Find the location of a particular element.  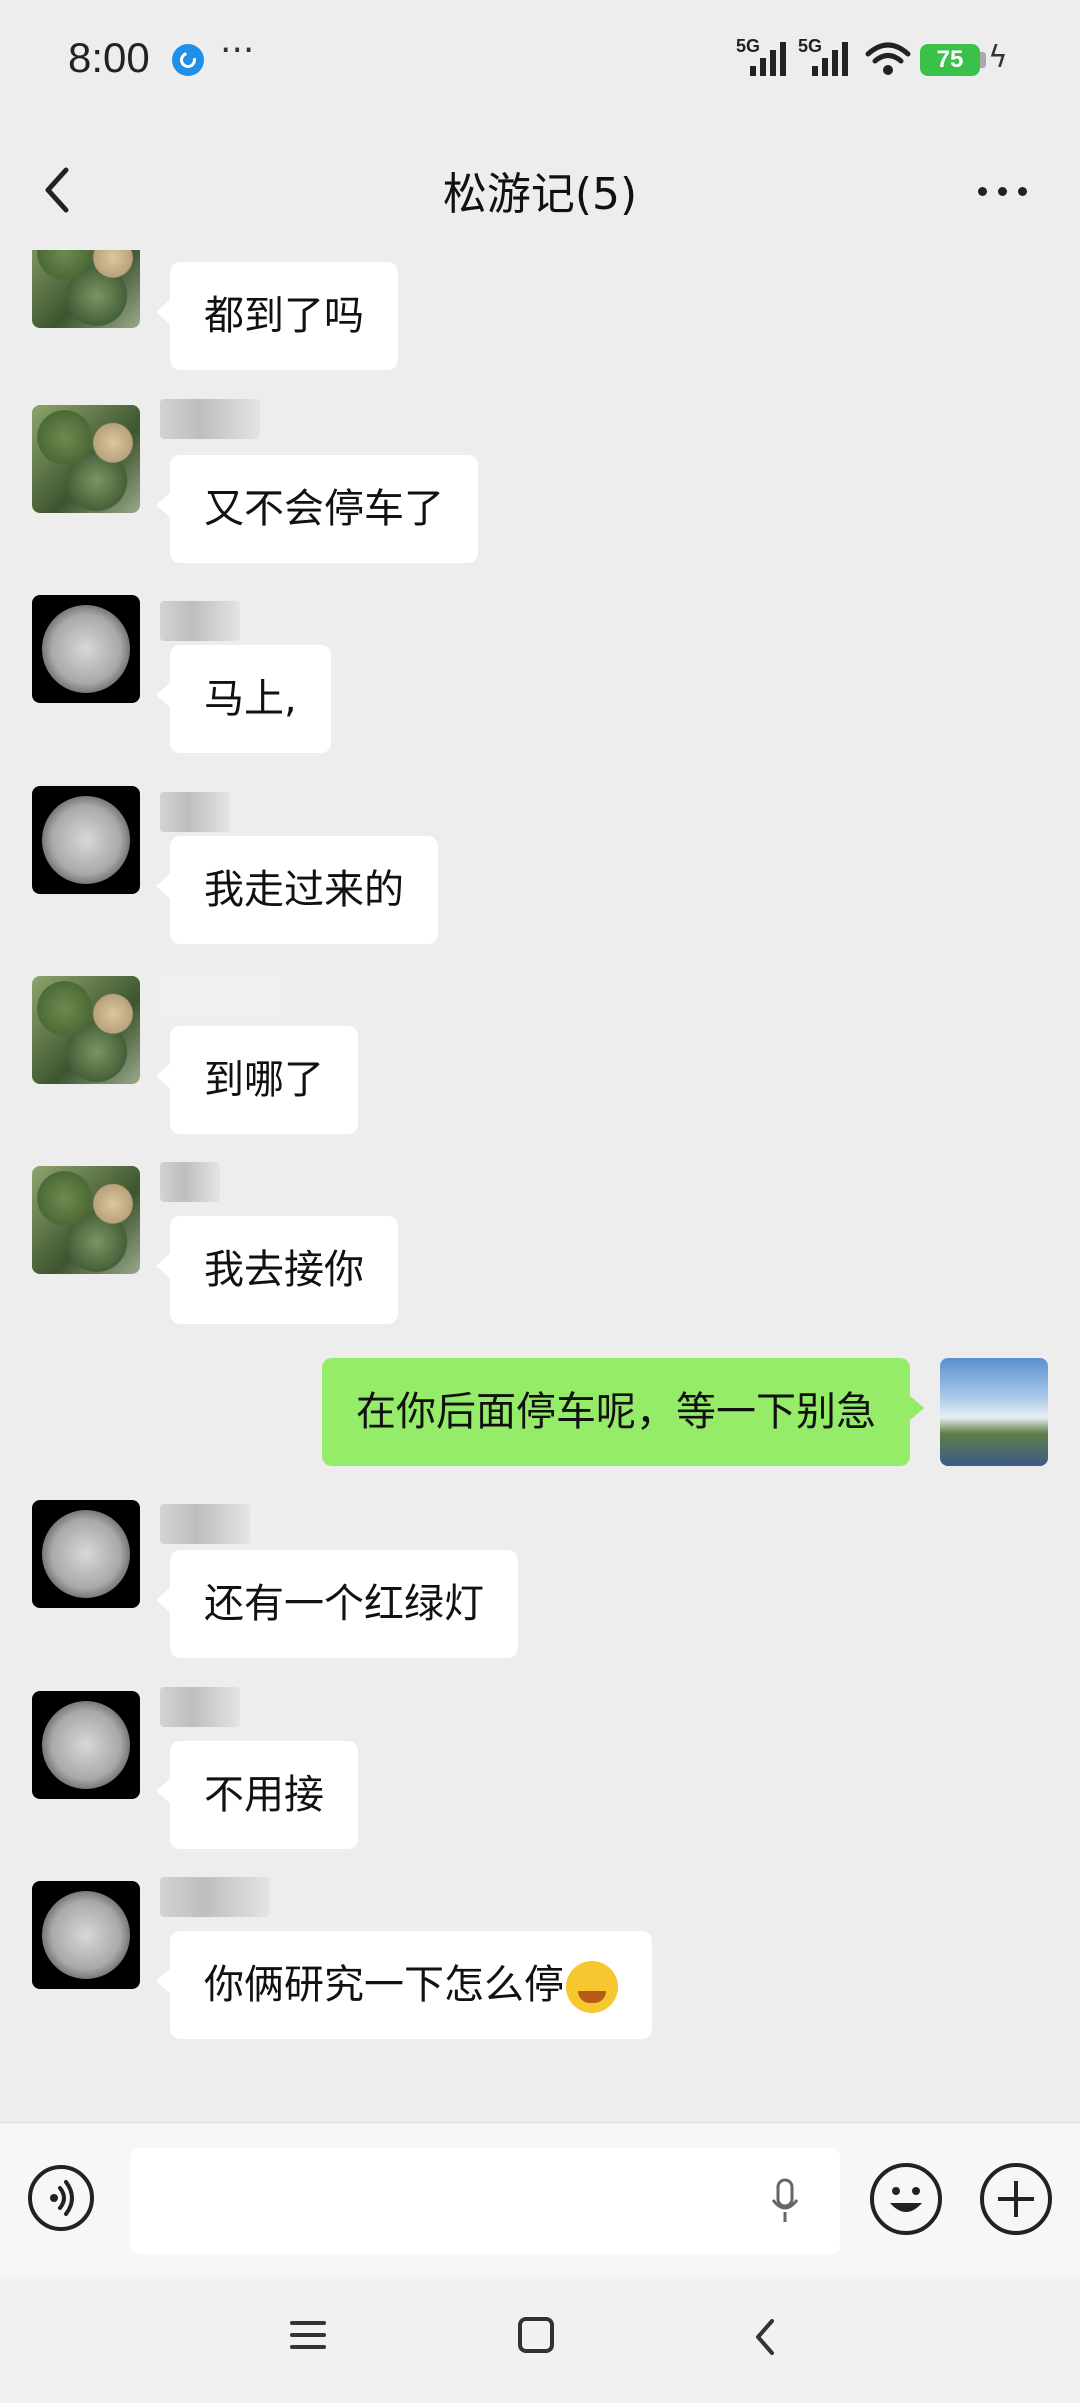

message-bubble: 你俩研究一下怎么停 is located at coordinates (404, 1985).